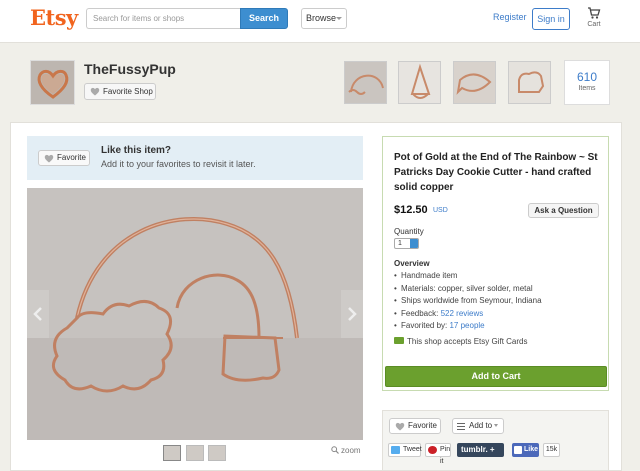 Image resolution: width=640 pixels, height=471 pixels. I want to click on shop-avatar, so click(52, 82).